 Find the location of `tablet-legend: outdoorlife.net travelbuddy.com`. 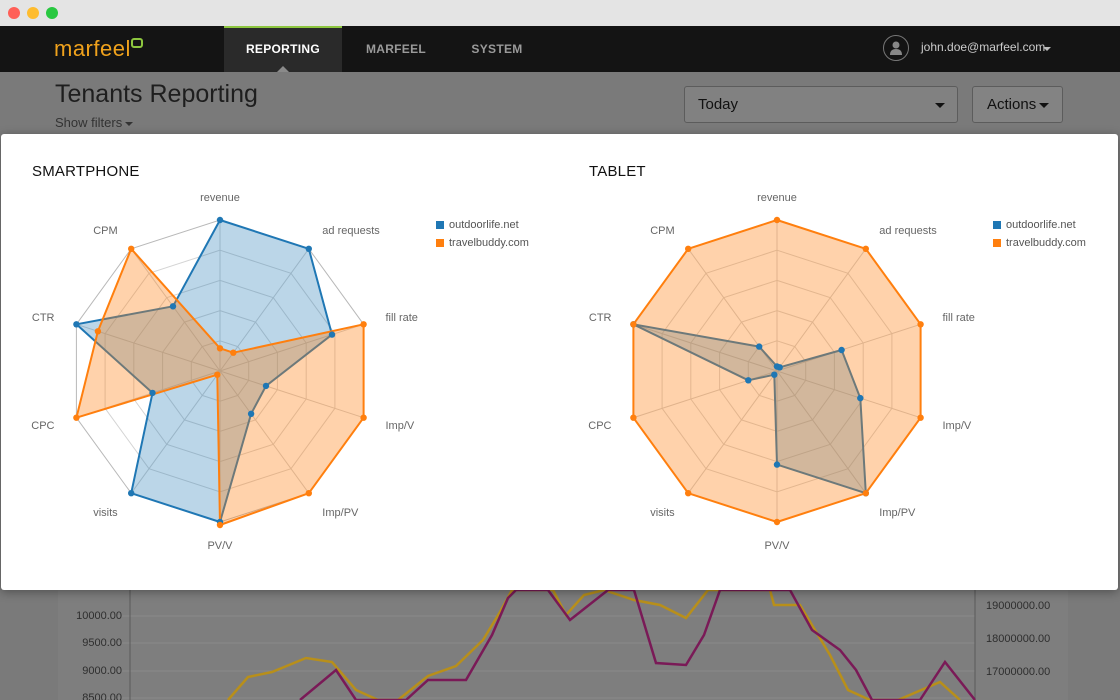

tablet-legend: outdoorlife.net travelbuddy.com is located at coordinates (1039, 234).